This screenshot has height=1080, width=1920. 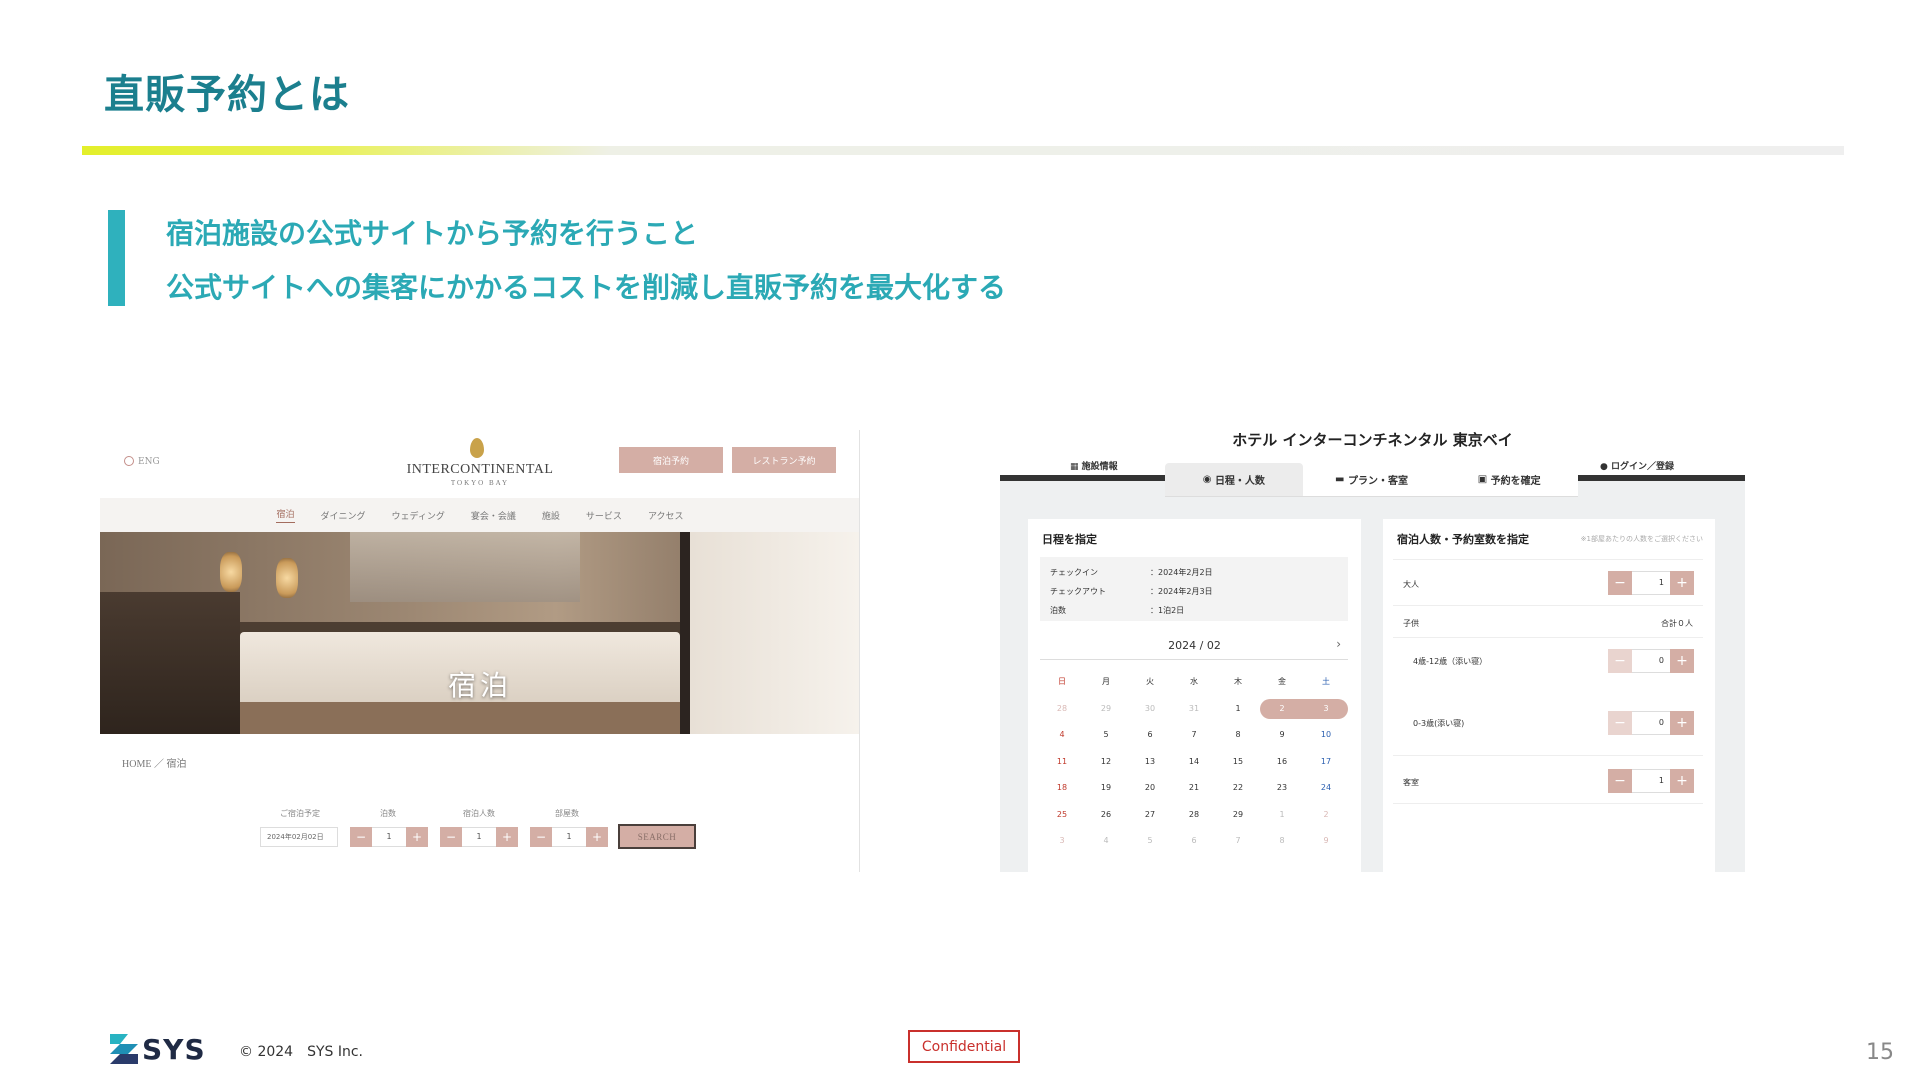 What do you see at coordinates (1682, 661) in the screenshot?
I see `child-4-12-plus-button: +` at bounding box center [1682, 661].